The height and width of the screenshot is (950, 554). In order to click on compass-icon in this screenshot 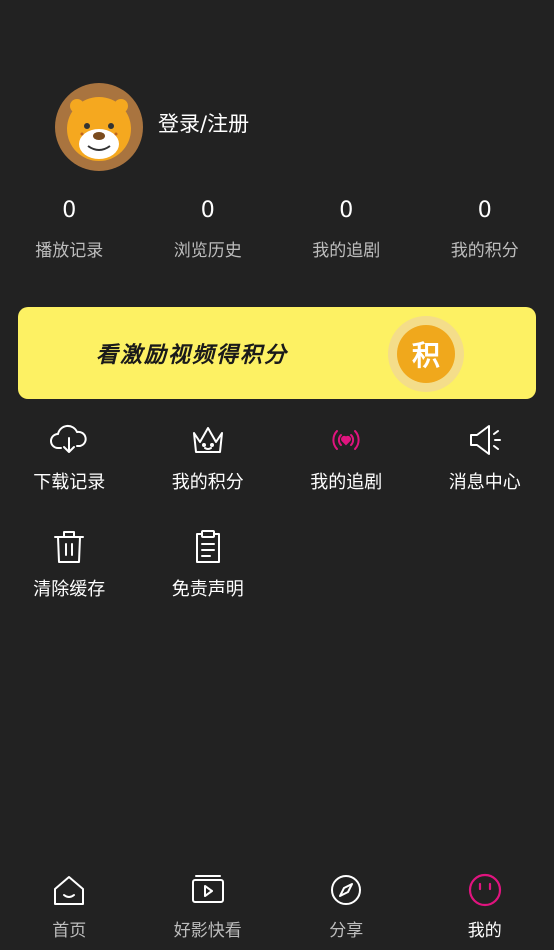, I will do `click(346, 890)`.